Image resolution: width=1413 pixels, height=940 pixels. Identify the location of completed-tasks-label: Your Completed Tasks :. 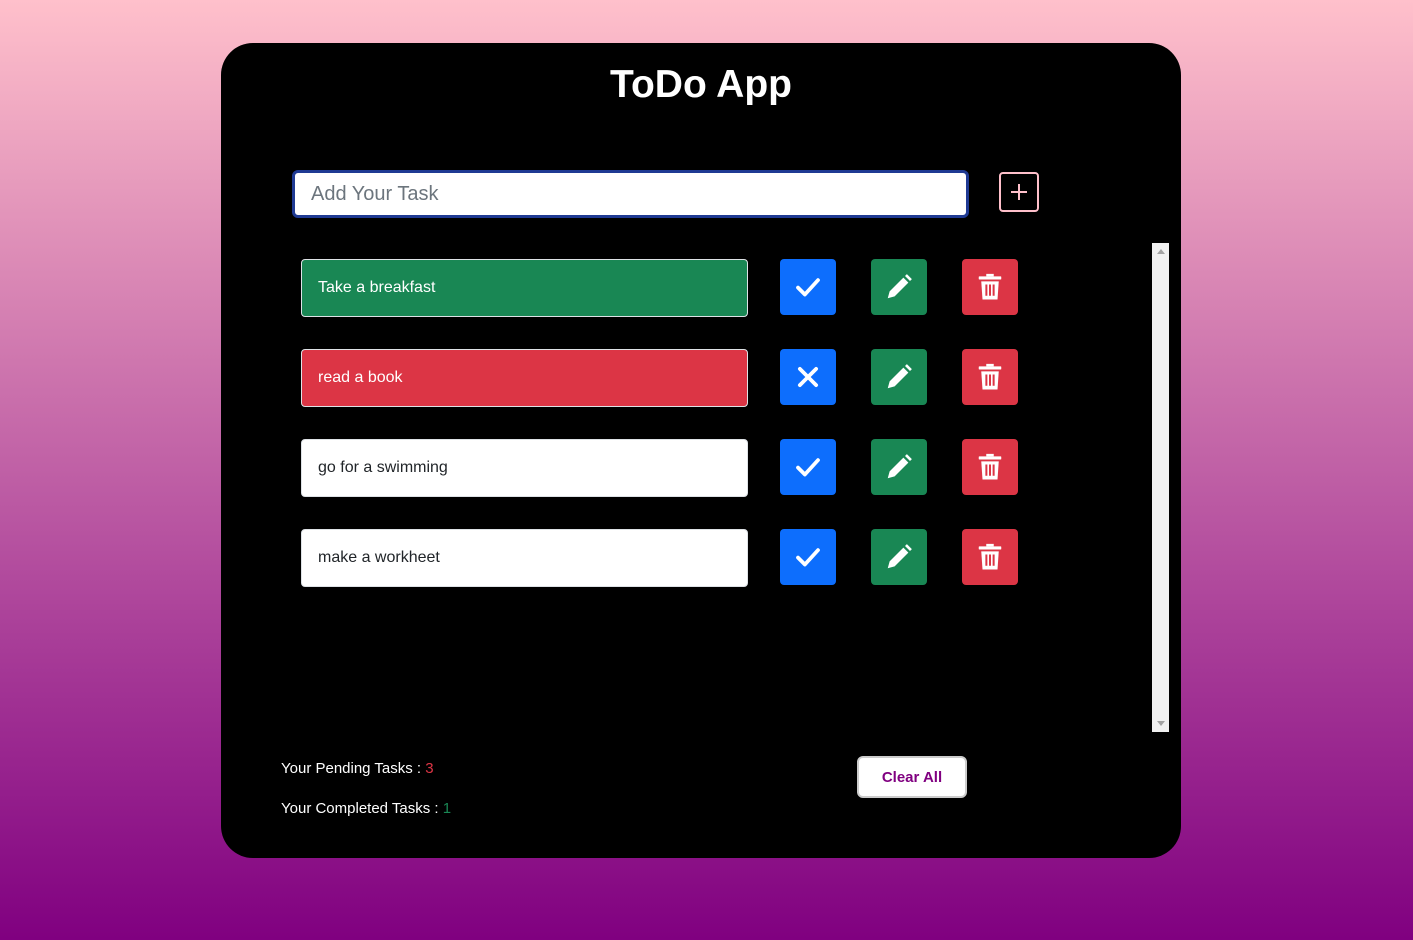
(362, 808).